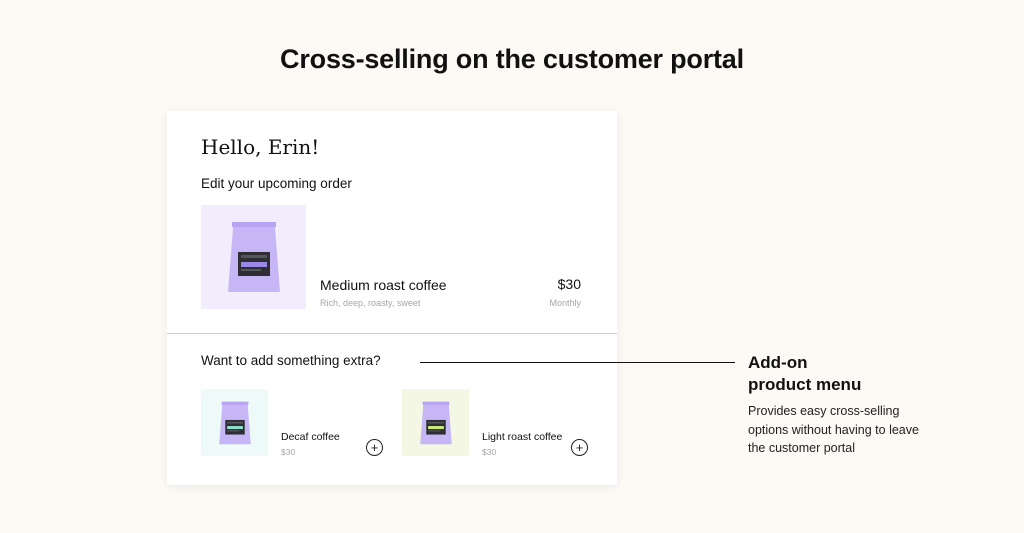  I want to click on light-roast-coffee-name: Light roast coffee, so click(522, 437).